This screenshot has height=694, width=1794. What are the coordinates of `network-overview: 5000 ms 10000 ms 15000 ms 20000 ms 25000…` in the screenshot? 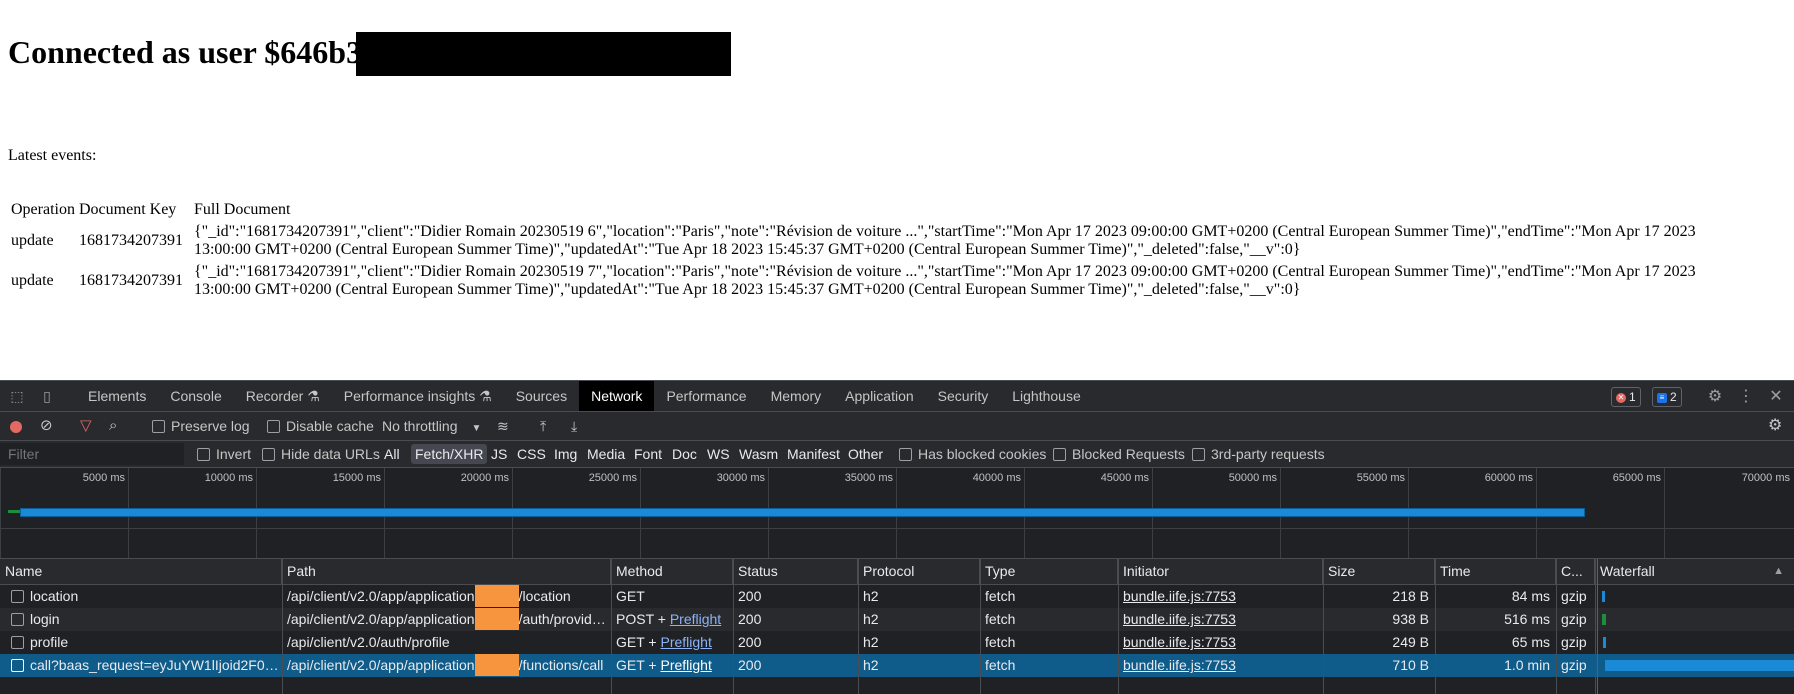 It's located at (897, 513).